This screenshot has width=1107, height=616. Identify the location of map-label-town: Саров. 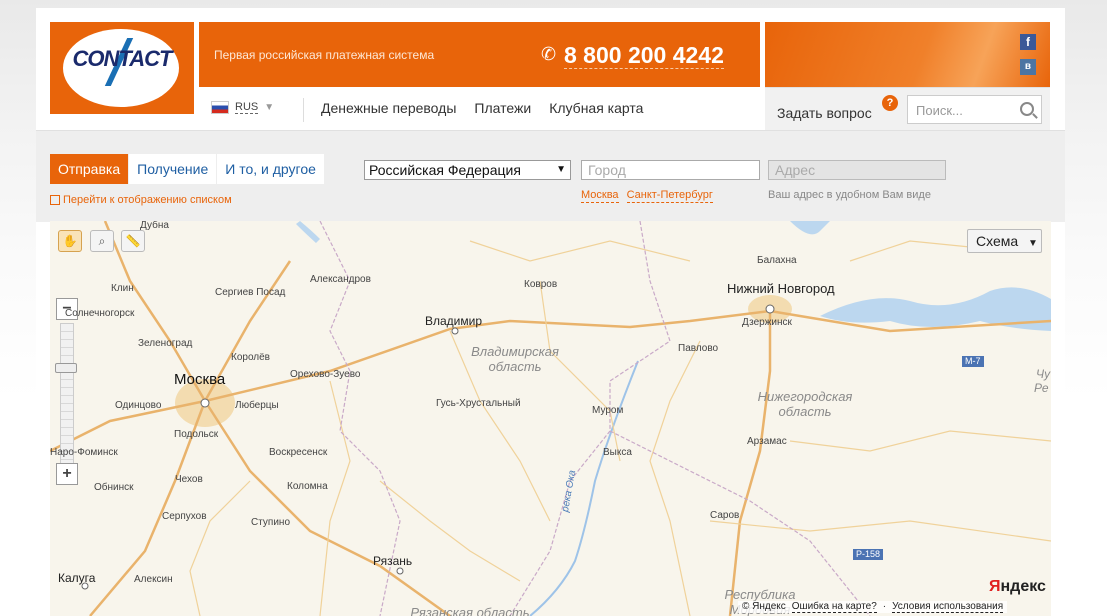
(724, 515).